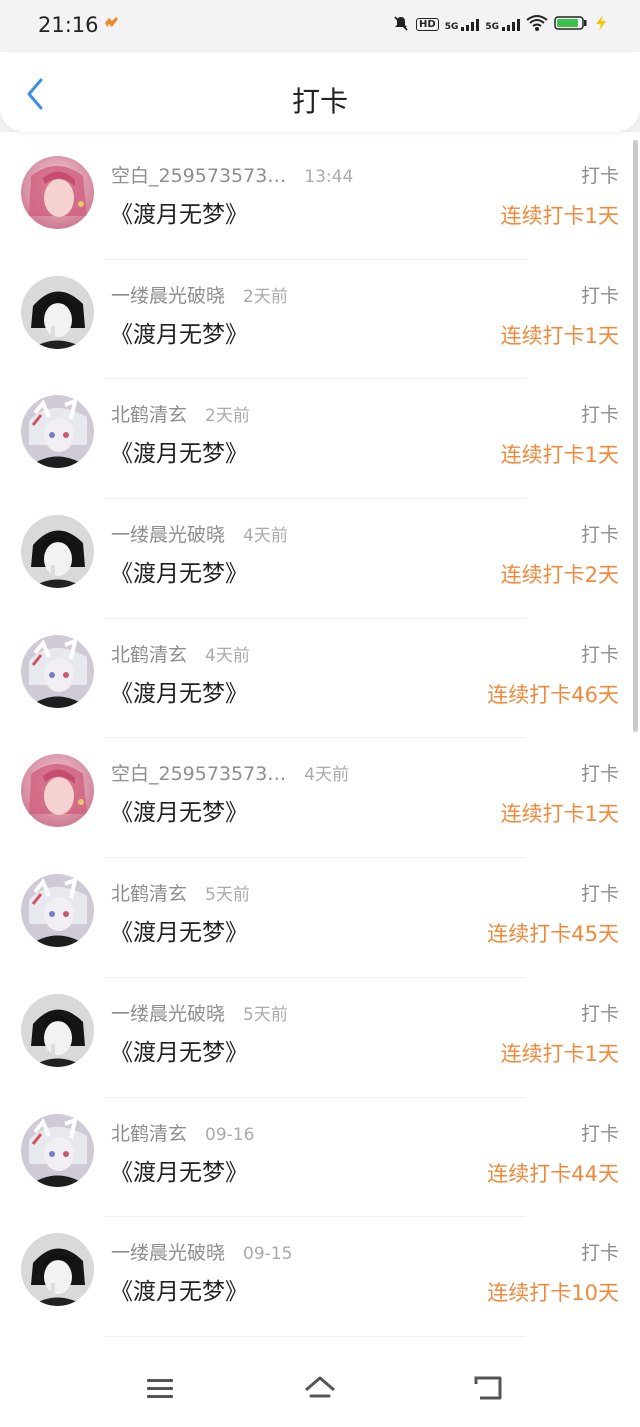 The width and height of the screenshot is (640, 1427). I want to click on meta-row: 一缕晨光破晓 2天前, so click(199, 294).